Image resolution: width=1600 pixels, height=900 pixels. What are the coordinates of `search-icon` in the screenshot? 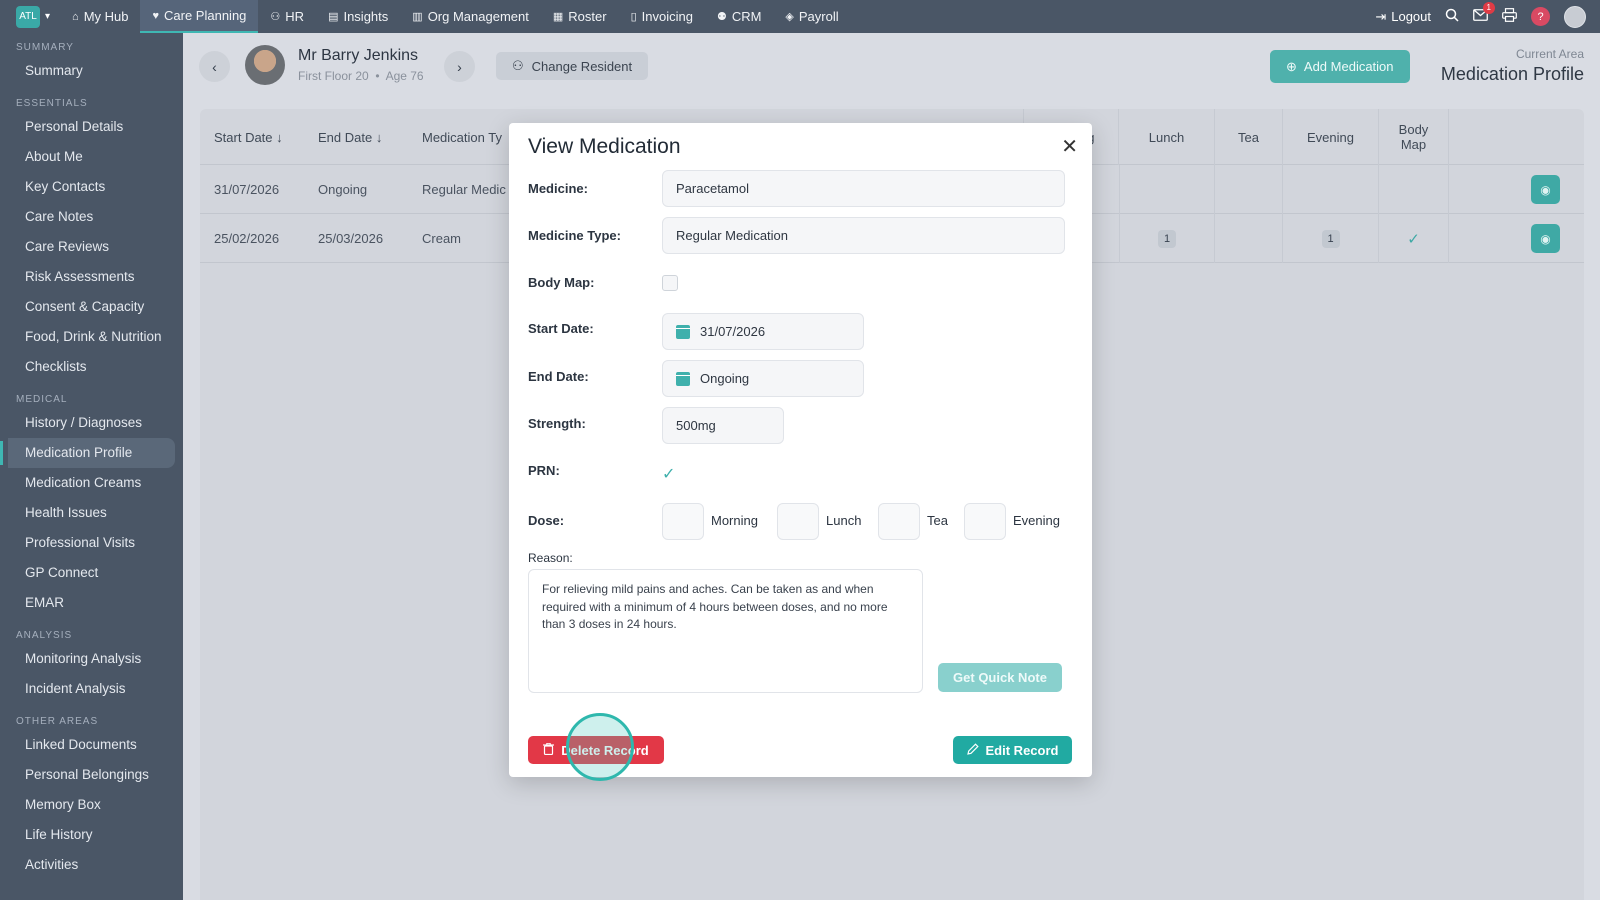 It's located at (1452, 16).